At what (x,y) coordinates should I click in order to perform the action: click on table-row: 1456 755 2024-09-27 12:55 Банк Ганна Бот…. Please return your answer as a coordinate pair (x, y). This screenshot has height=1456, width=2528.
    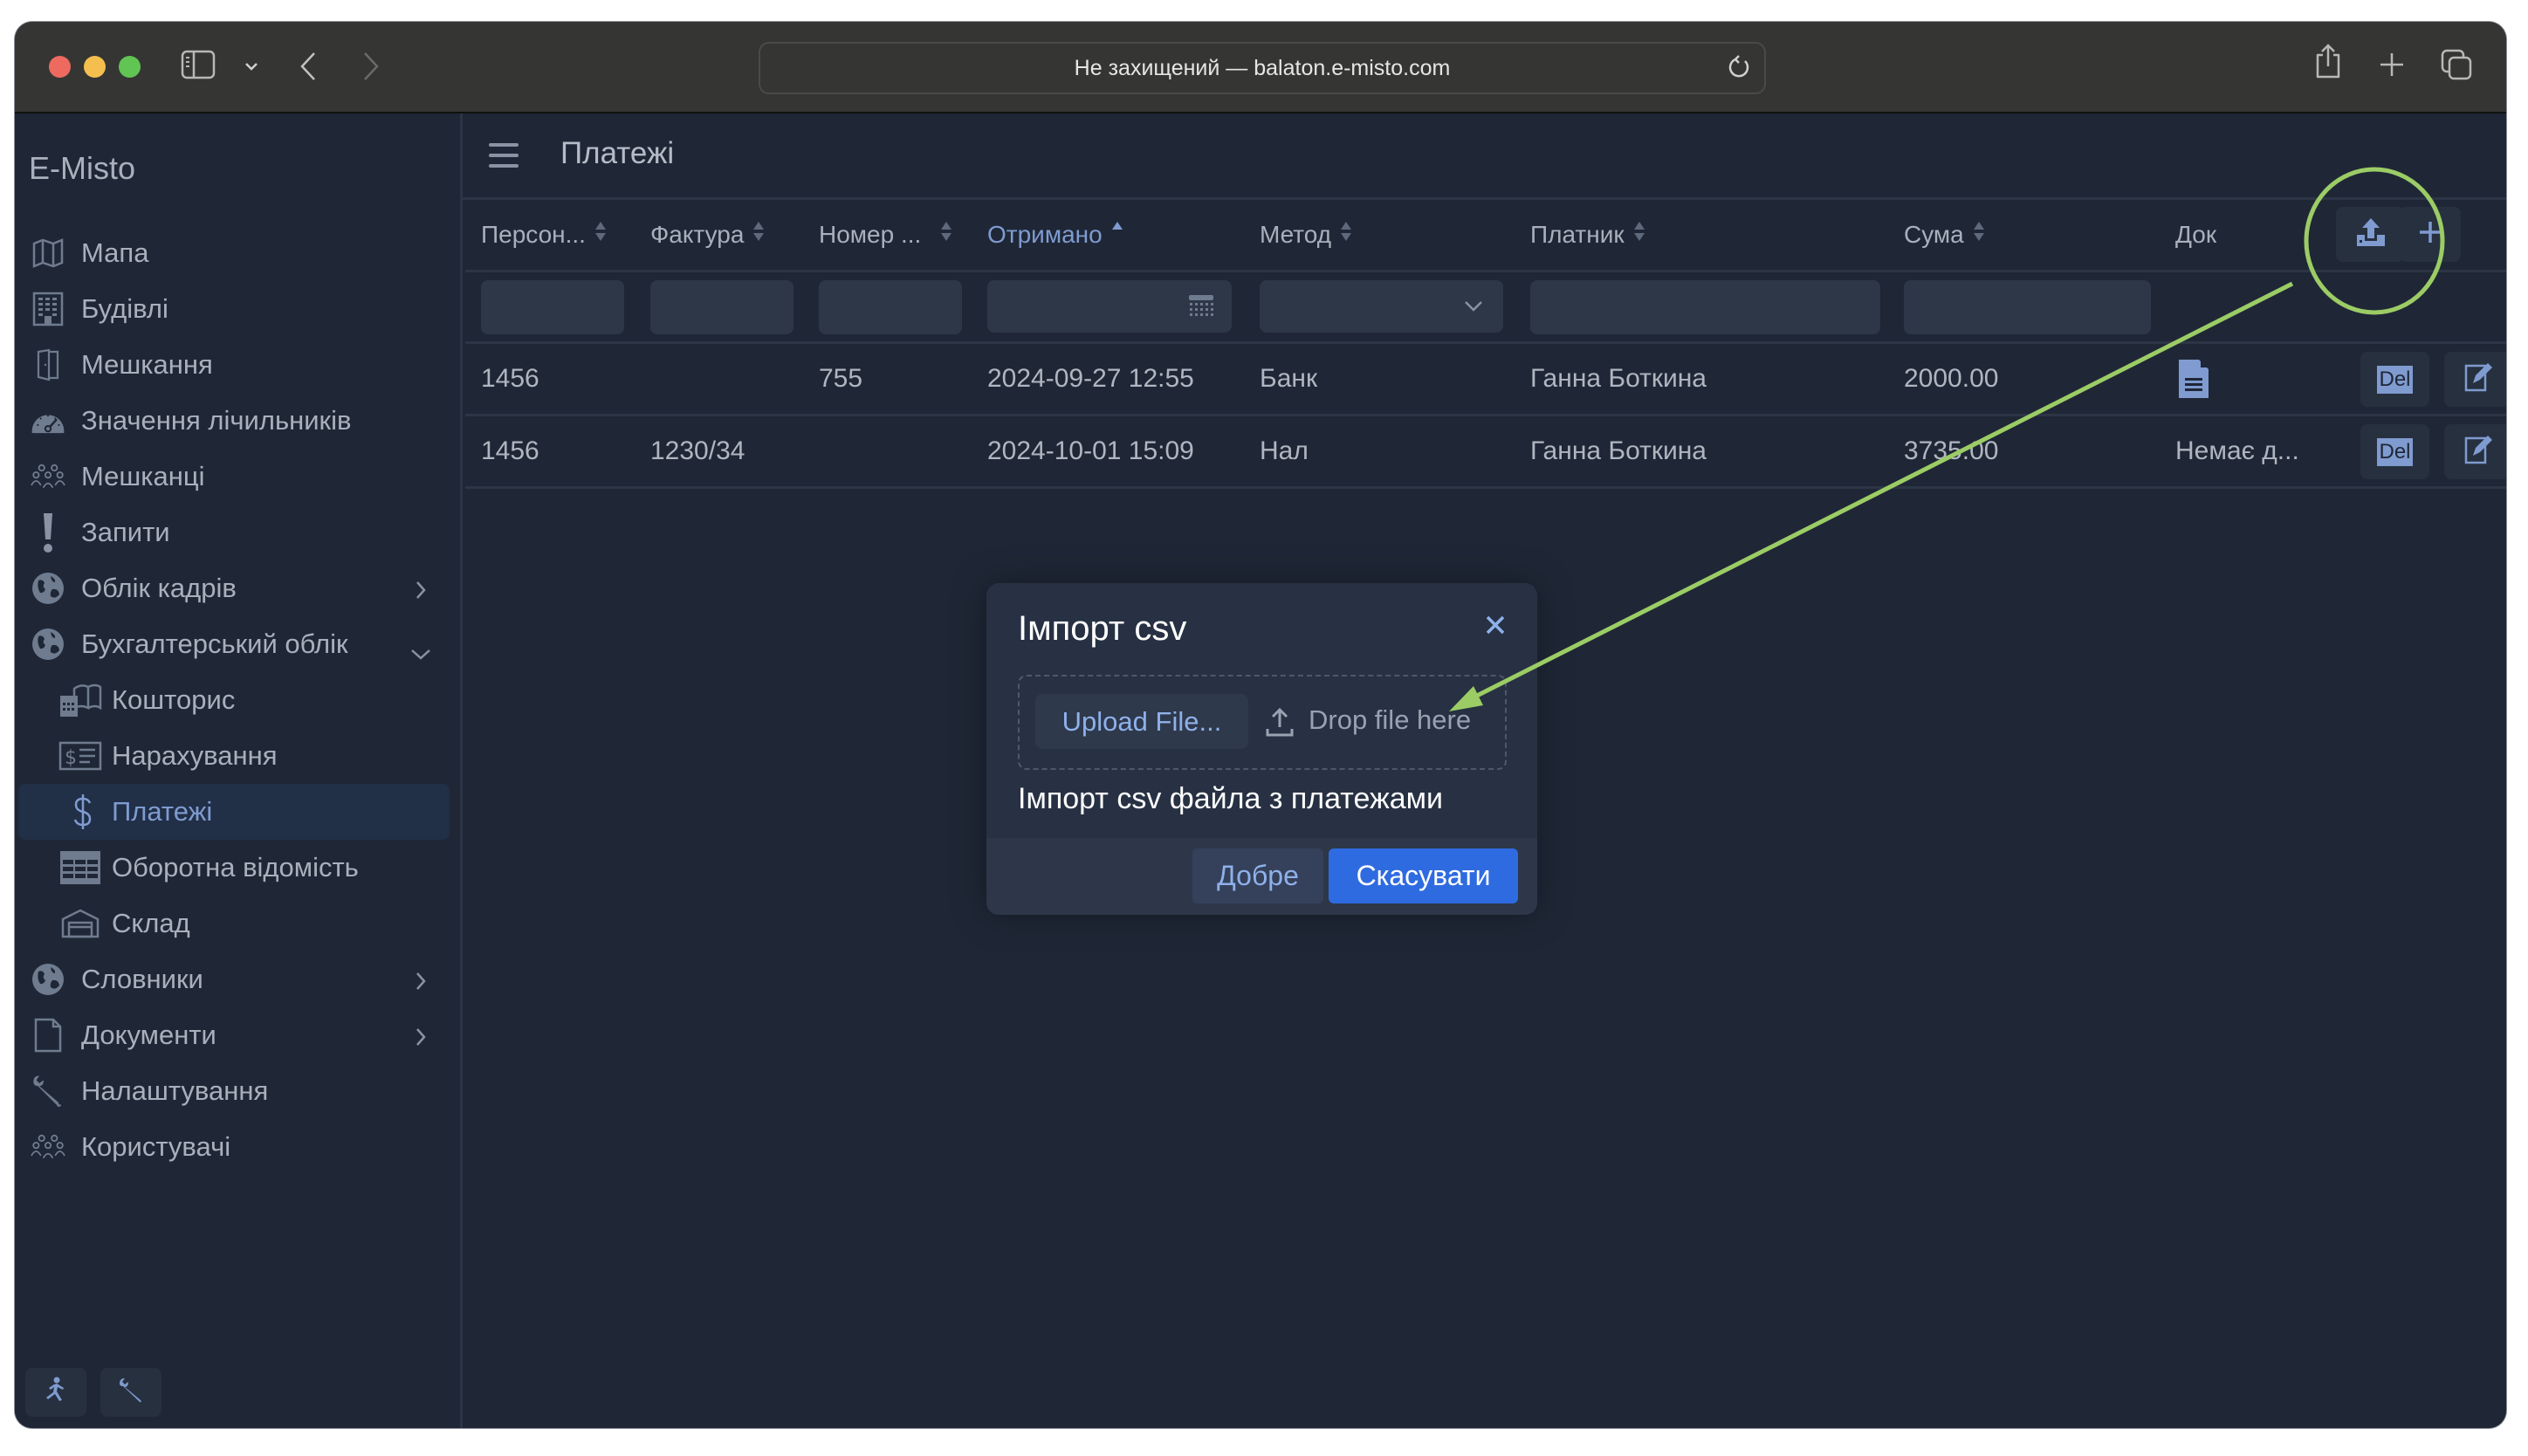
    Looking at the image, I should click on (1486, 380).